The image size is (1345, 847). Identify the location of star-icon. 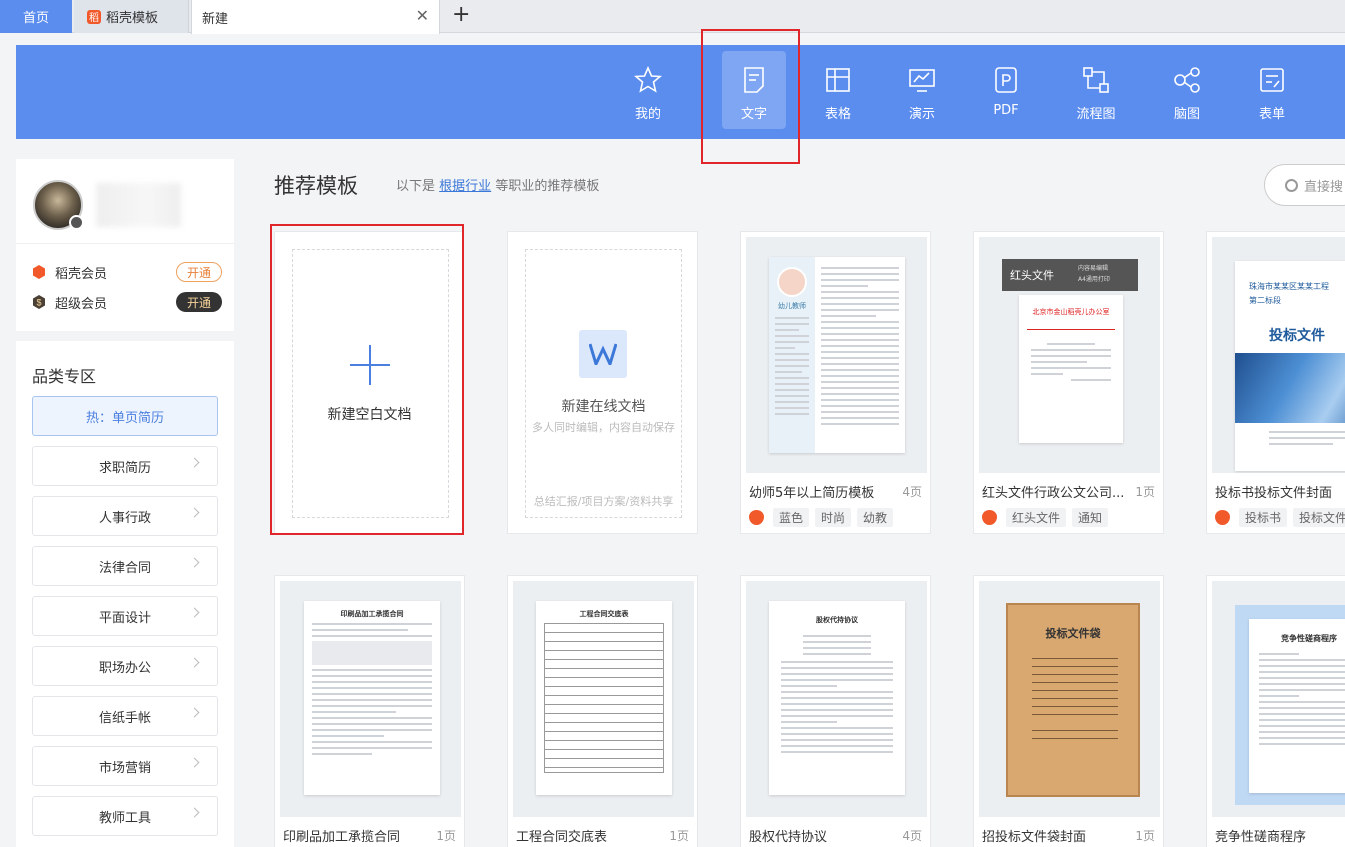
(648, 79).